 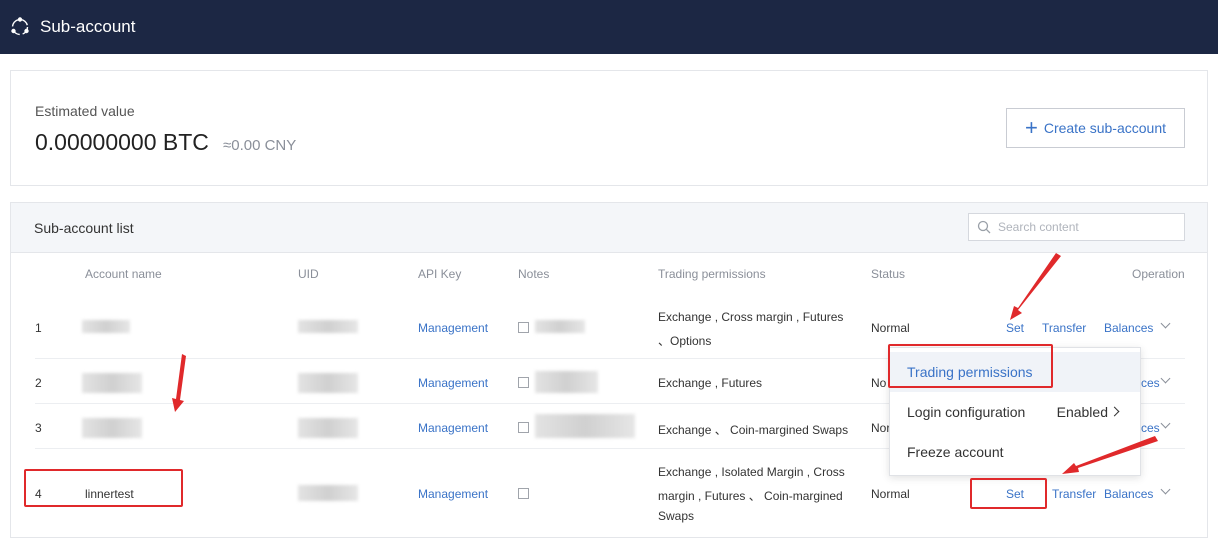 I want to click on search-icon, so click(x=984, y=227).